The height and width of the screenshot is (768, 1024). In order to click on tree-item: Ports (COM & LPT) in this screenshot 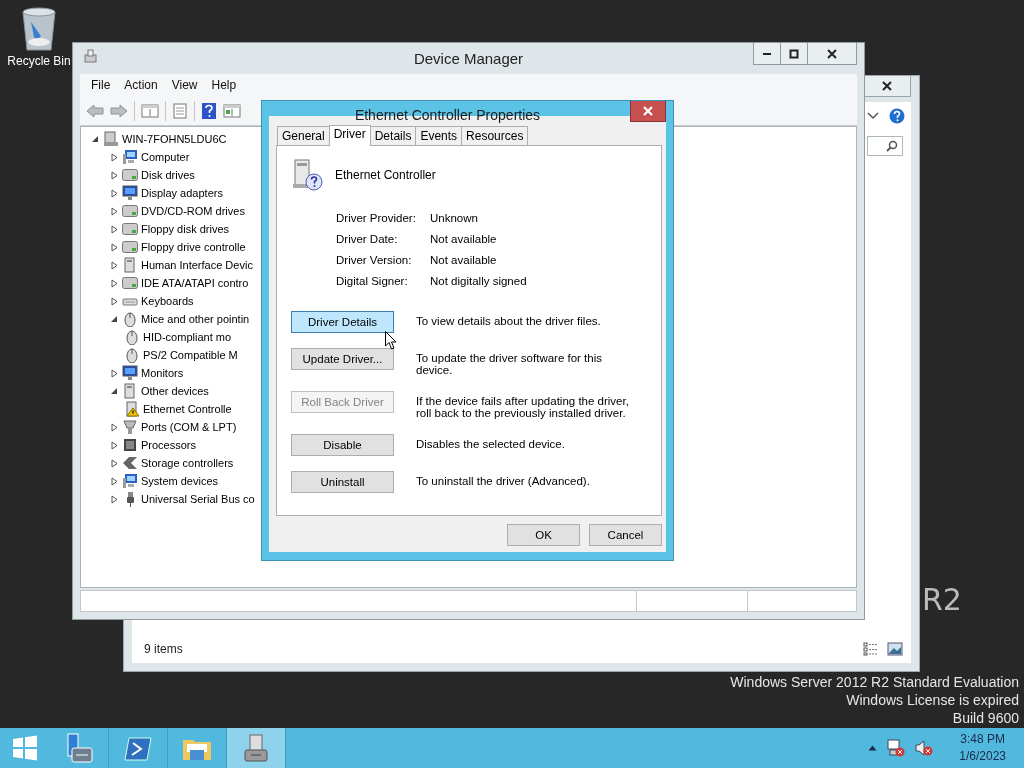, I will do `click(189, 427)`.